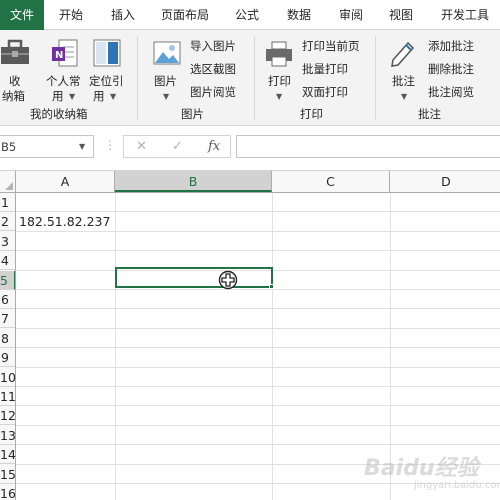  I want to click on row-header: 4, so click(7, 261).